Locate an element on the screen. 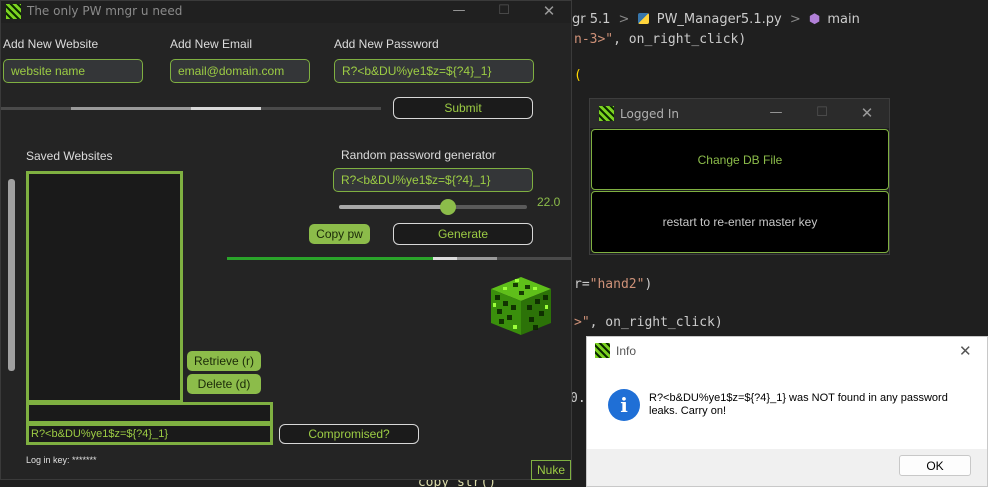 The image size is (988, 487). breadcrumb-symbol: main is located at coordinates (843, 19).